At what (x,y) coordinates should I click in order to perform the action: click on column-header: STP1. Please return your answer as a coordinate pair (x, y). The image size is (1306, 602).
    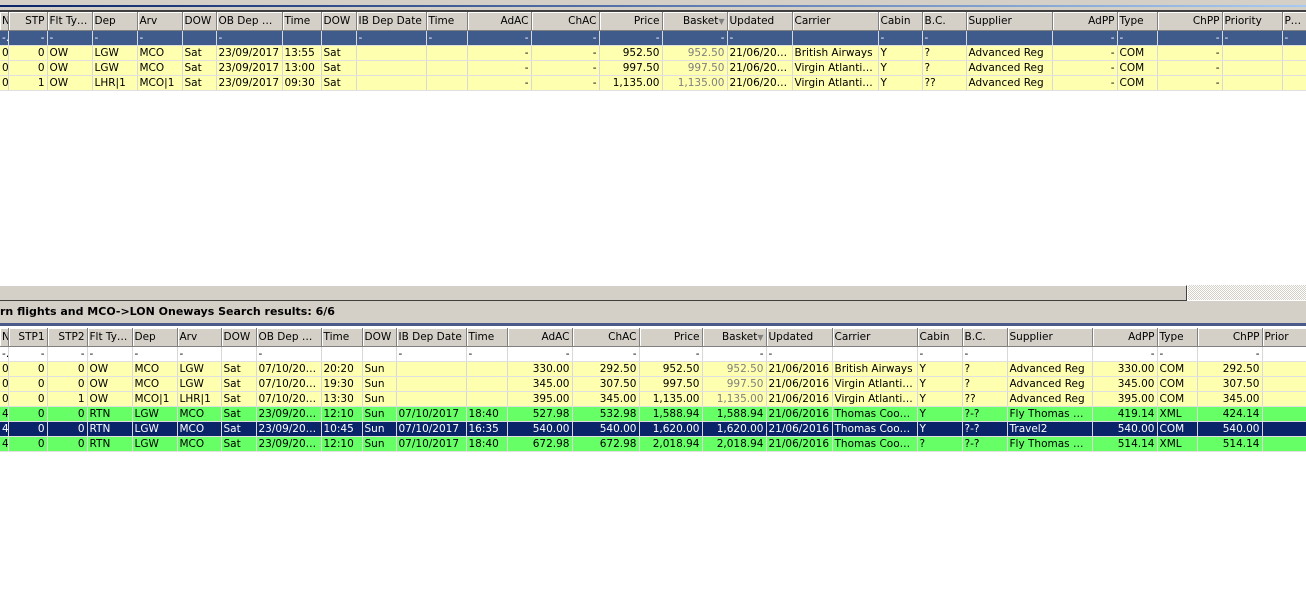
    Looking at the image, I should click on (28, 337).